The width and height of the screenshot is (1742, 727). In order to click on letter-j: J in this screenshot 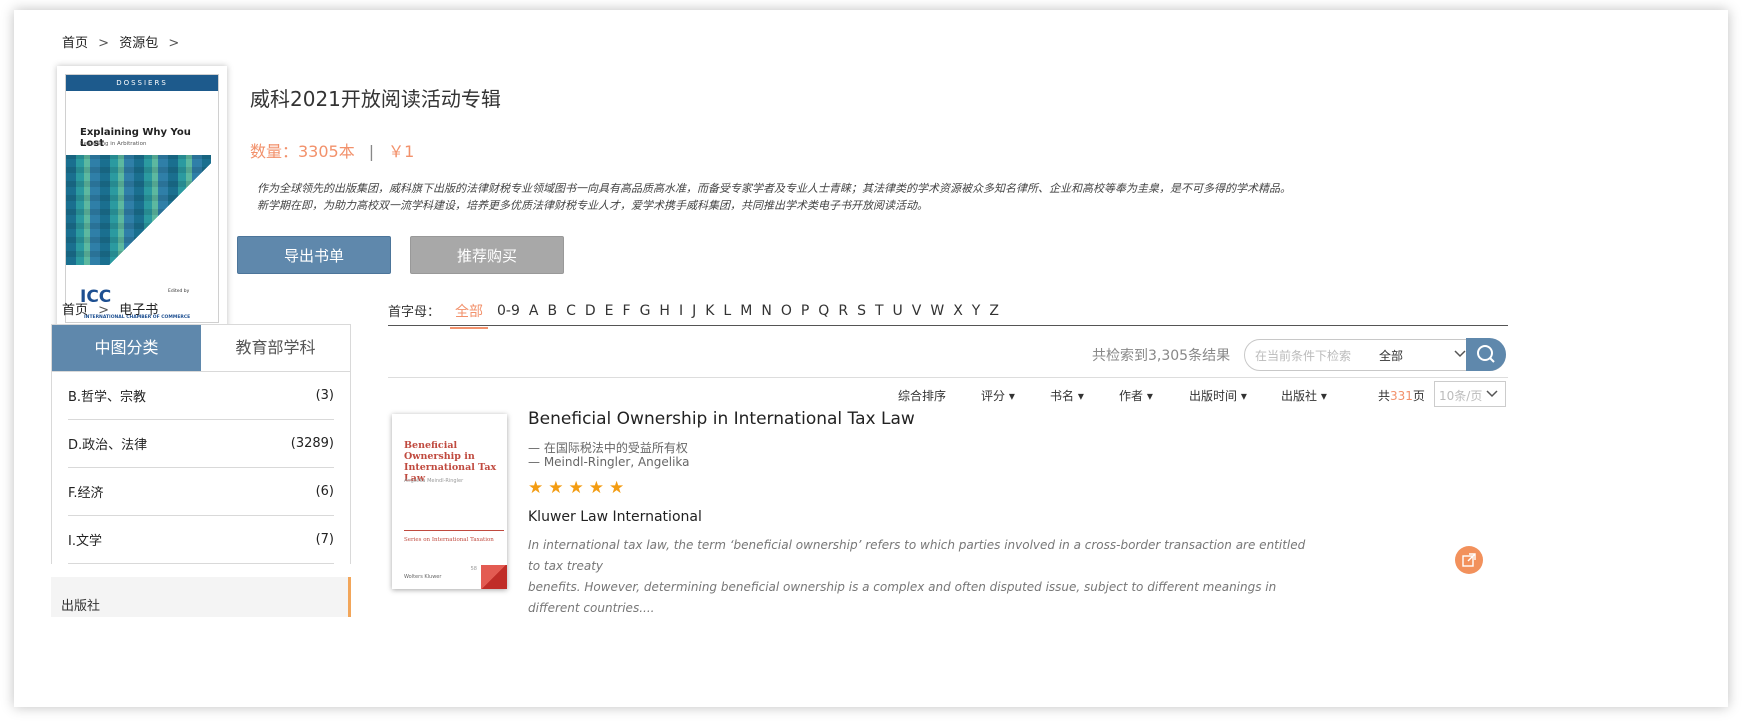, I will do `click(694, 311)`.